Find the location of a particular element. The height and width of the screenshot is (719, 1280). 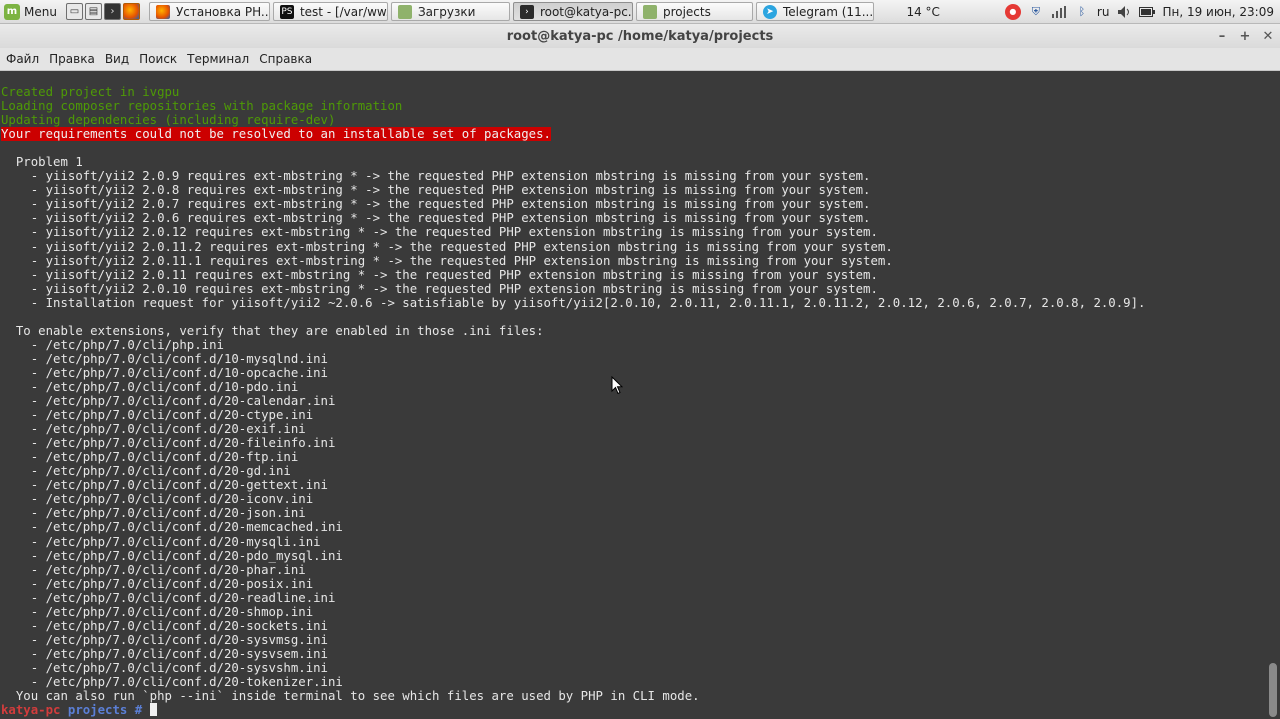

terminal-line-text: - /etc/php/7.0/cli/conf.d/20-iconv.ini is located at coordinates (157, 499).